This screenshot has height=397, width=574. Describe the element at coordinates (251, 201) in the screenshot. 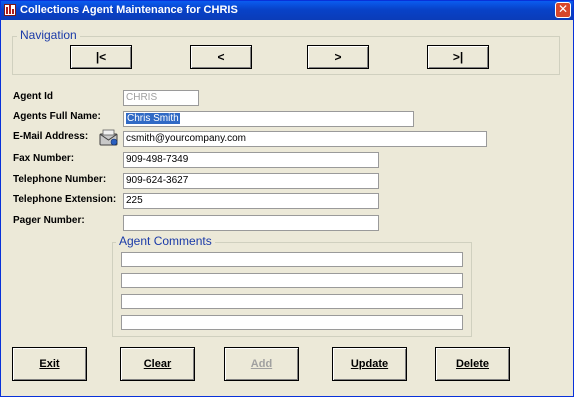

I see `extension-field: 225` at that location.